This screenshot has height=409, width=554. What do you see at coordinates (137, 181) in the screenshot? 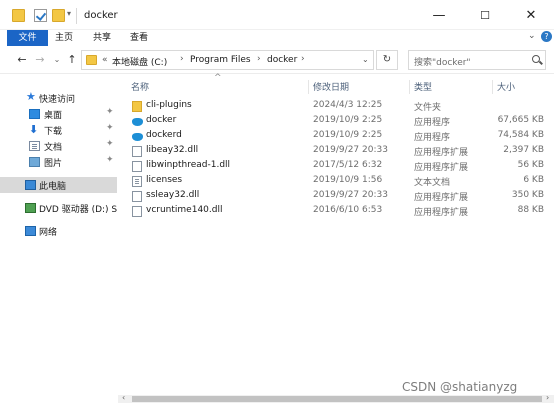
I see `text-file-icon` at bounding box center [137, 181].